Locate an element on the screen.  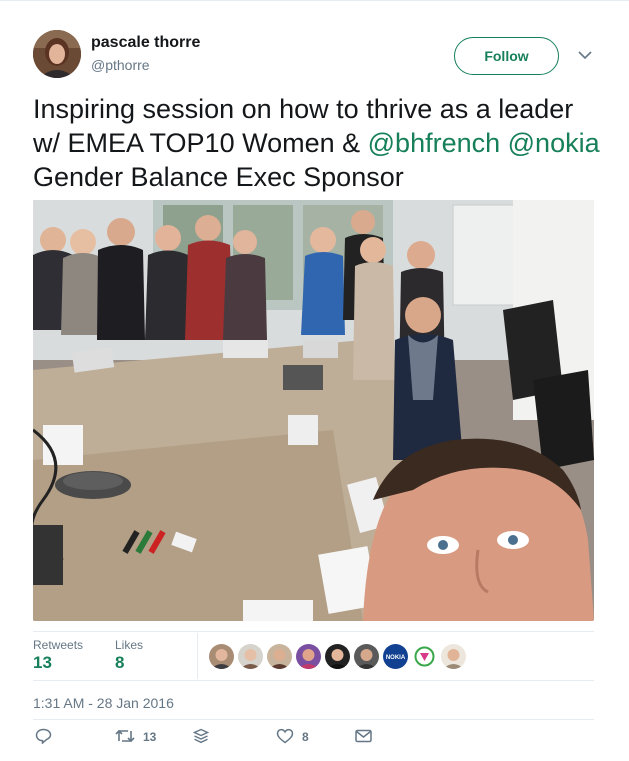
likers-avatar-list: NOKIA is located at coordinates (337, 656).